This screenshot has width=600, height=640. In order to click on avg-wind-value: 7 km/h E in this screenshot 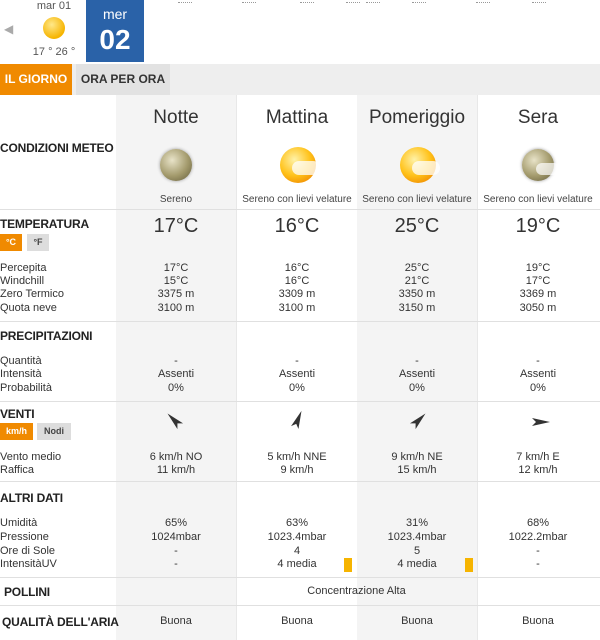, I will do `click(538, 457)`.